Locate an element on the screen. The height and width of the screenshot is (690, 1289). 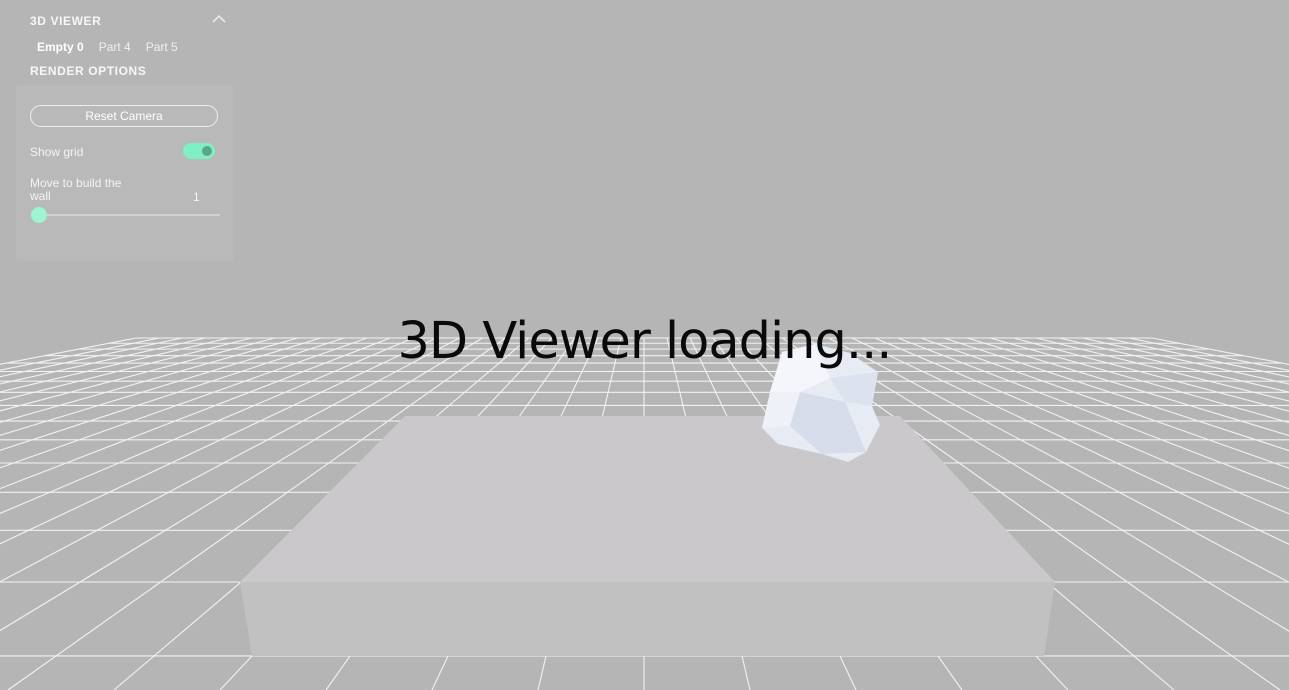
chevron-up-icon is located at coordinates (219, 19).